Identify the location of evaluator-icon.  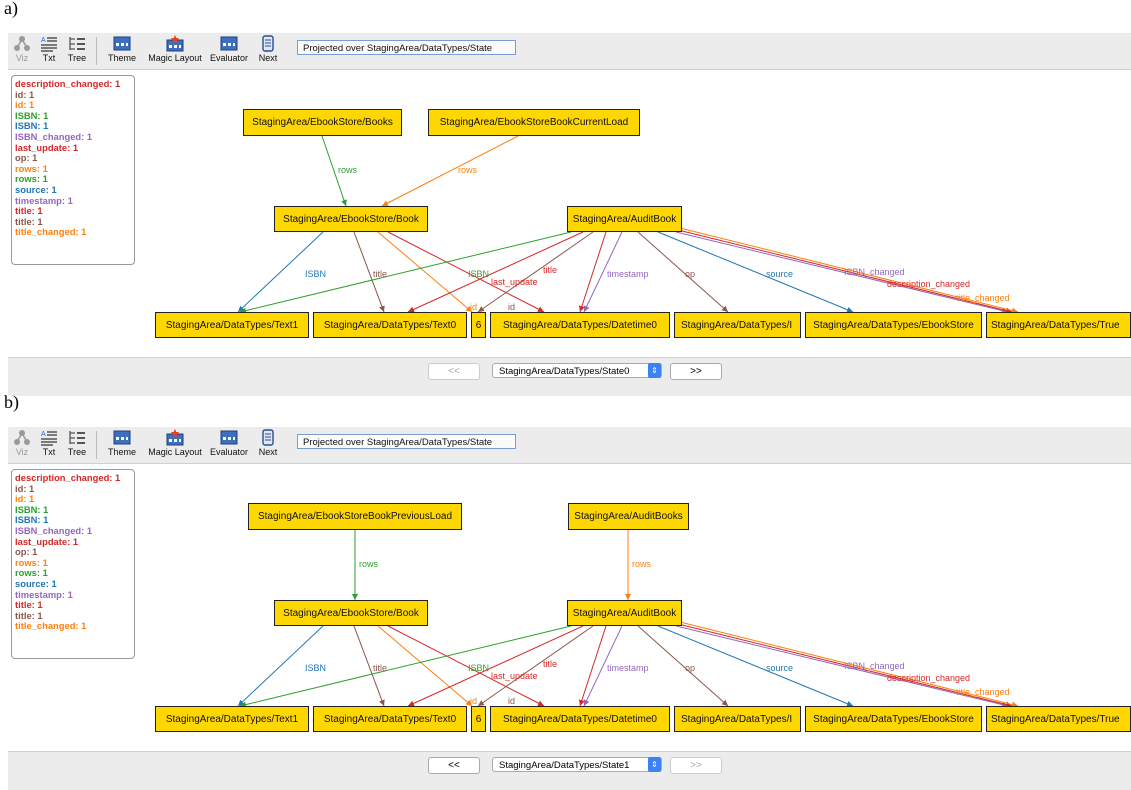
(229, 43).